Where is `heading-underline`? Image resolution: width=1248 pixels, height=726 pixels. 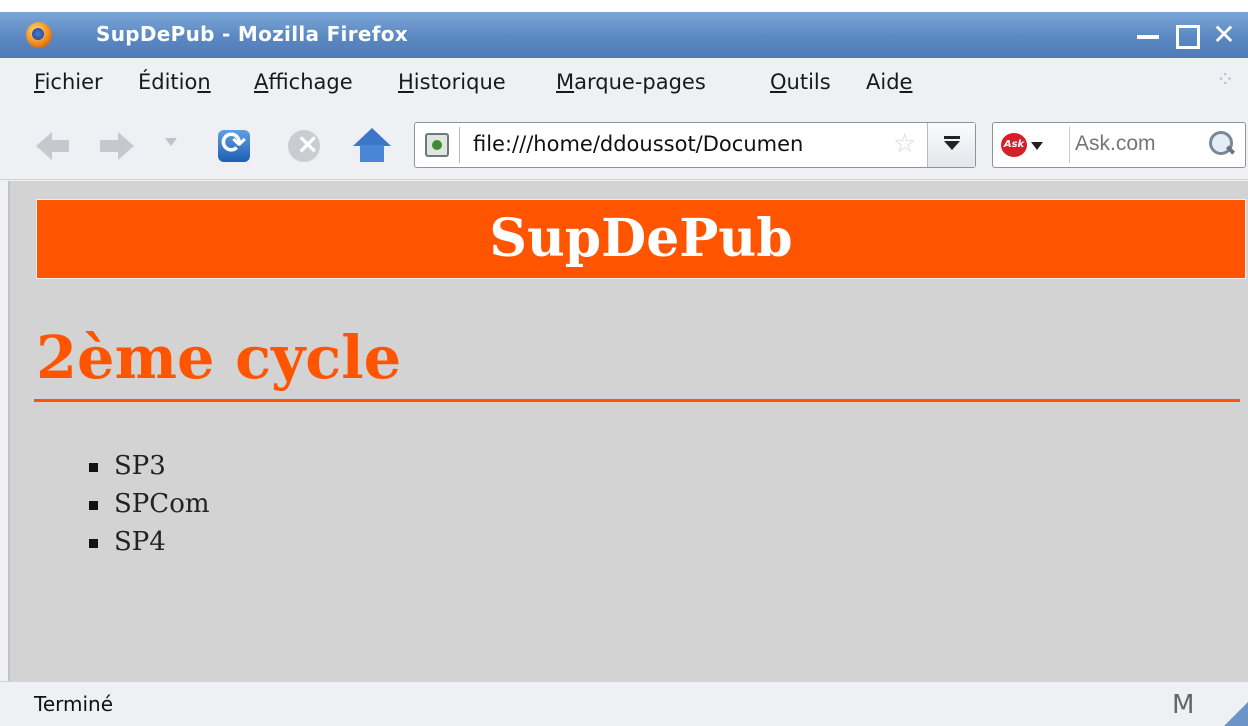
heading-underline is located at coordinates (637, 400).